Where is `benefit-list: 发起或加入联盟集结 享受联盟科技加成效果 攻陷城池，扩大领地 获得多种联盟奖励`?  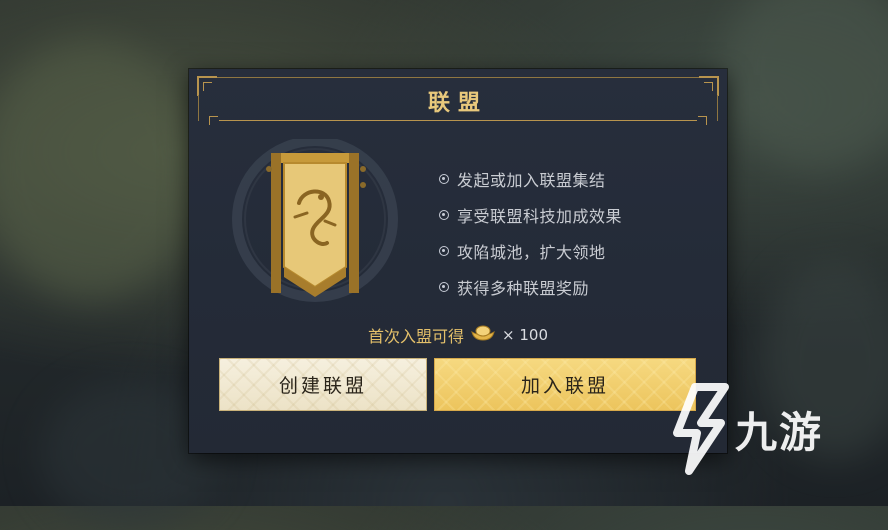 benefit-list: 发起或加入联盟集结 享受联盟科技加成效果 攻陷城池，扩大领地 获得多种联盟奖励 is located at coordinates (530, 233).